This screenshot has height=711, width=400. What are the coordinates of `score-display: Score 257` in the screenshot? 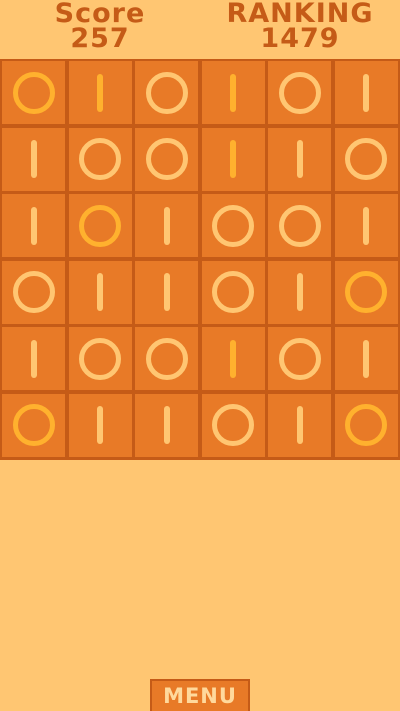 It's located at (100, 26).